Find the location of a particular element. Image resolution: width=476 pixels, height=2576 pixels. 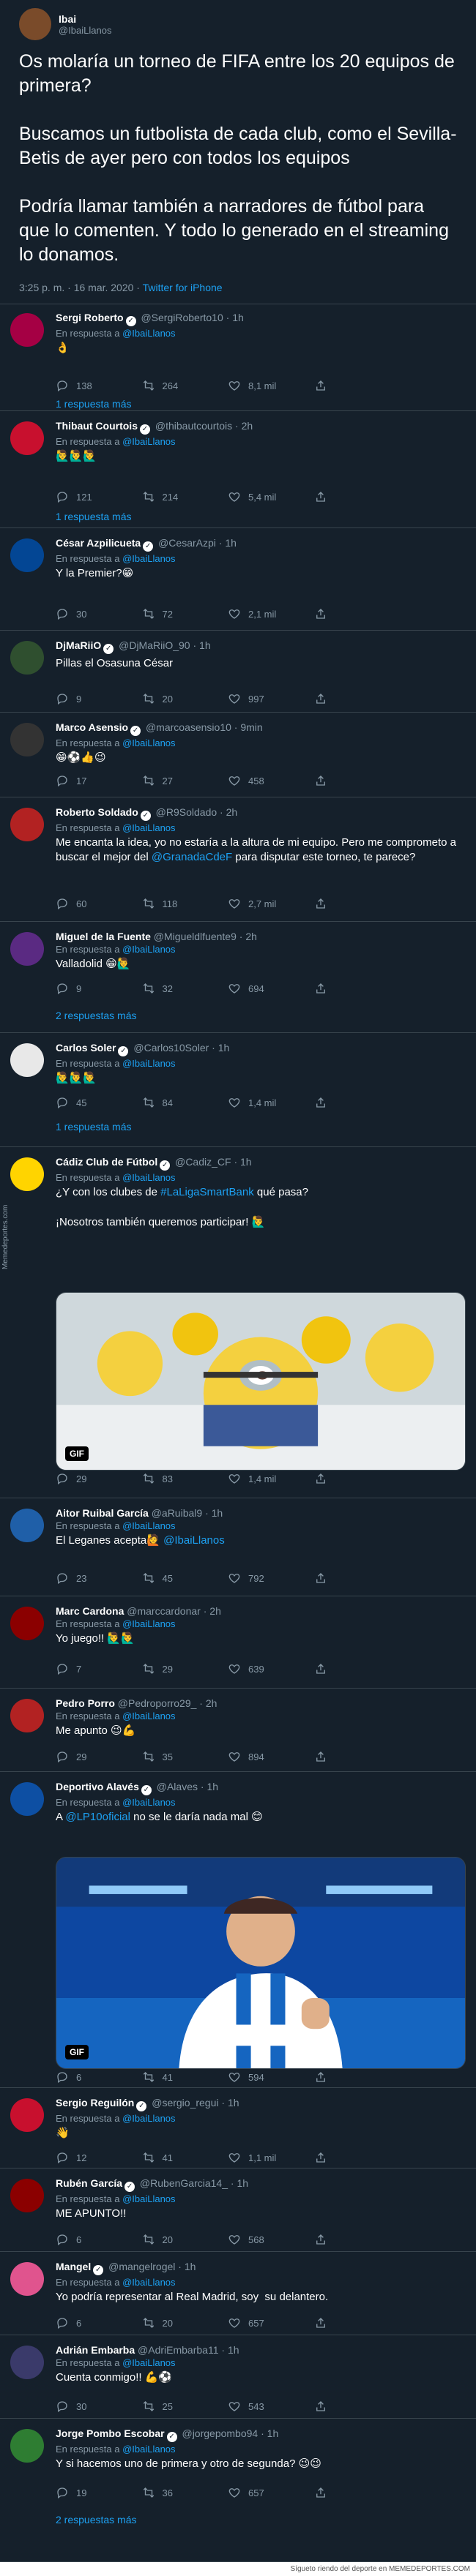

reply-action: 12 is located at coordinates (99, 2157).